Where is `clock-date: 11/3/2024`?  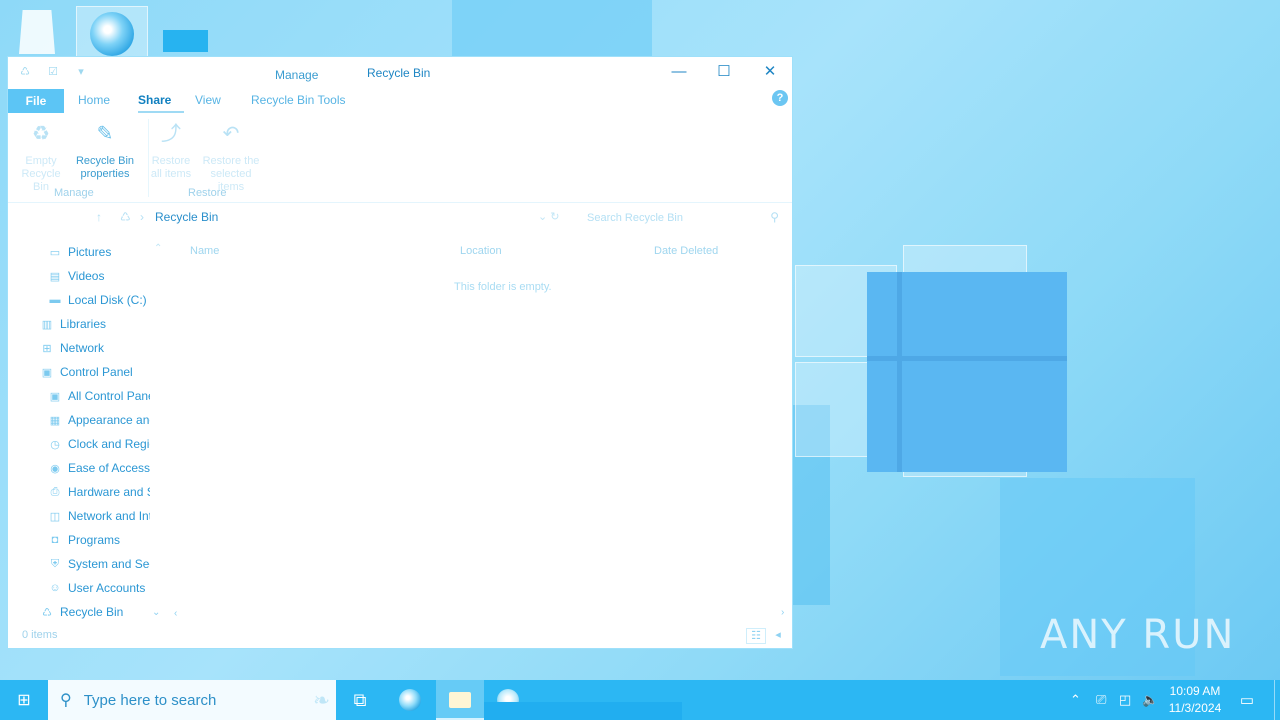 clock-date: 11/3/2024 is located at coordinates (1195, 708).